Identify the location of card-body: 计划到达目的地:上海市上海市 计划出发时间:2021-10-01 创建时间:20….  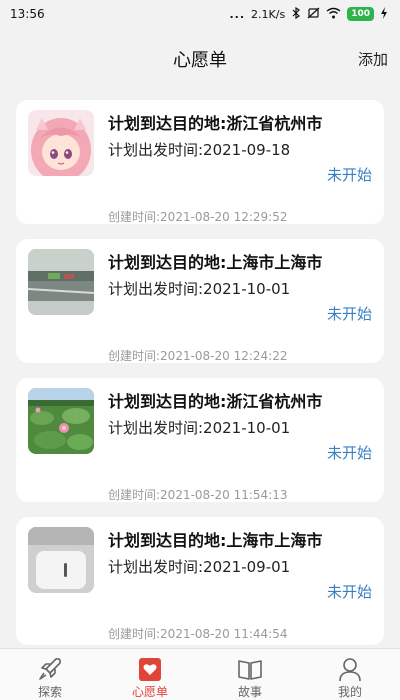
(240, 306).